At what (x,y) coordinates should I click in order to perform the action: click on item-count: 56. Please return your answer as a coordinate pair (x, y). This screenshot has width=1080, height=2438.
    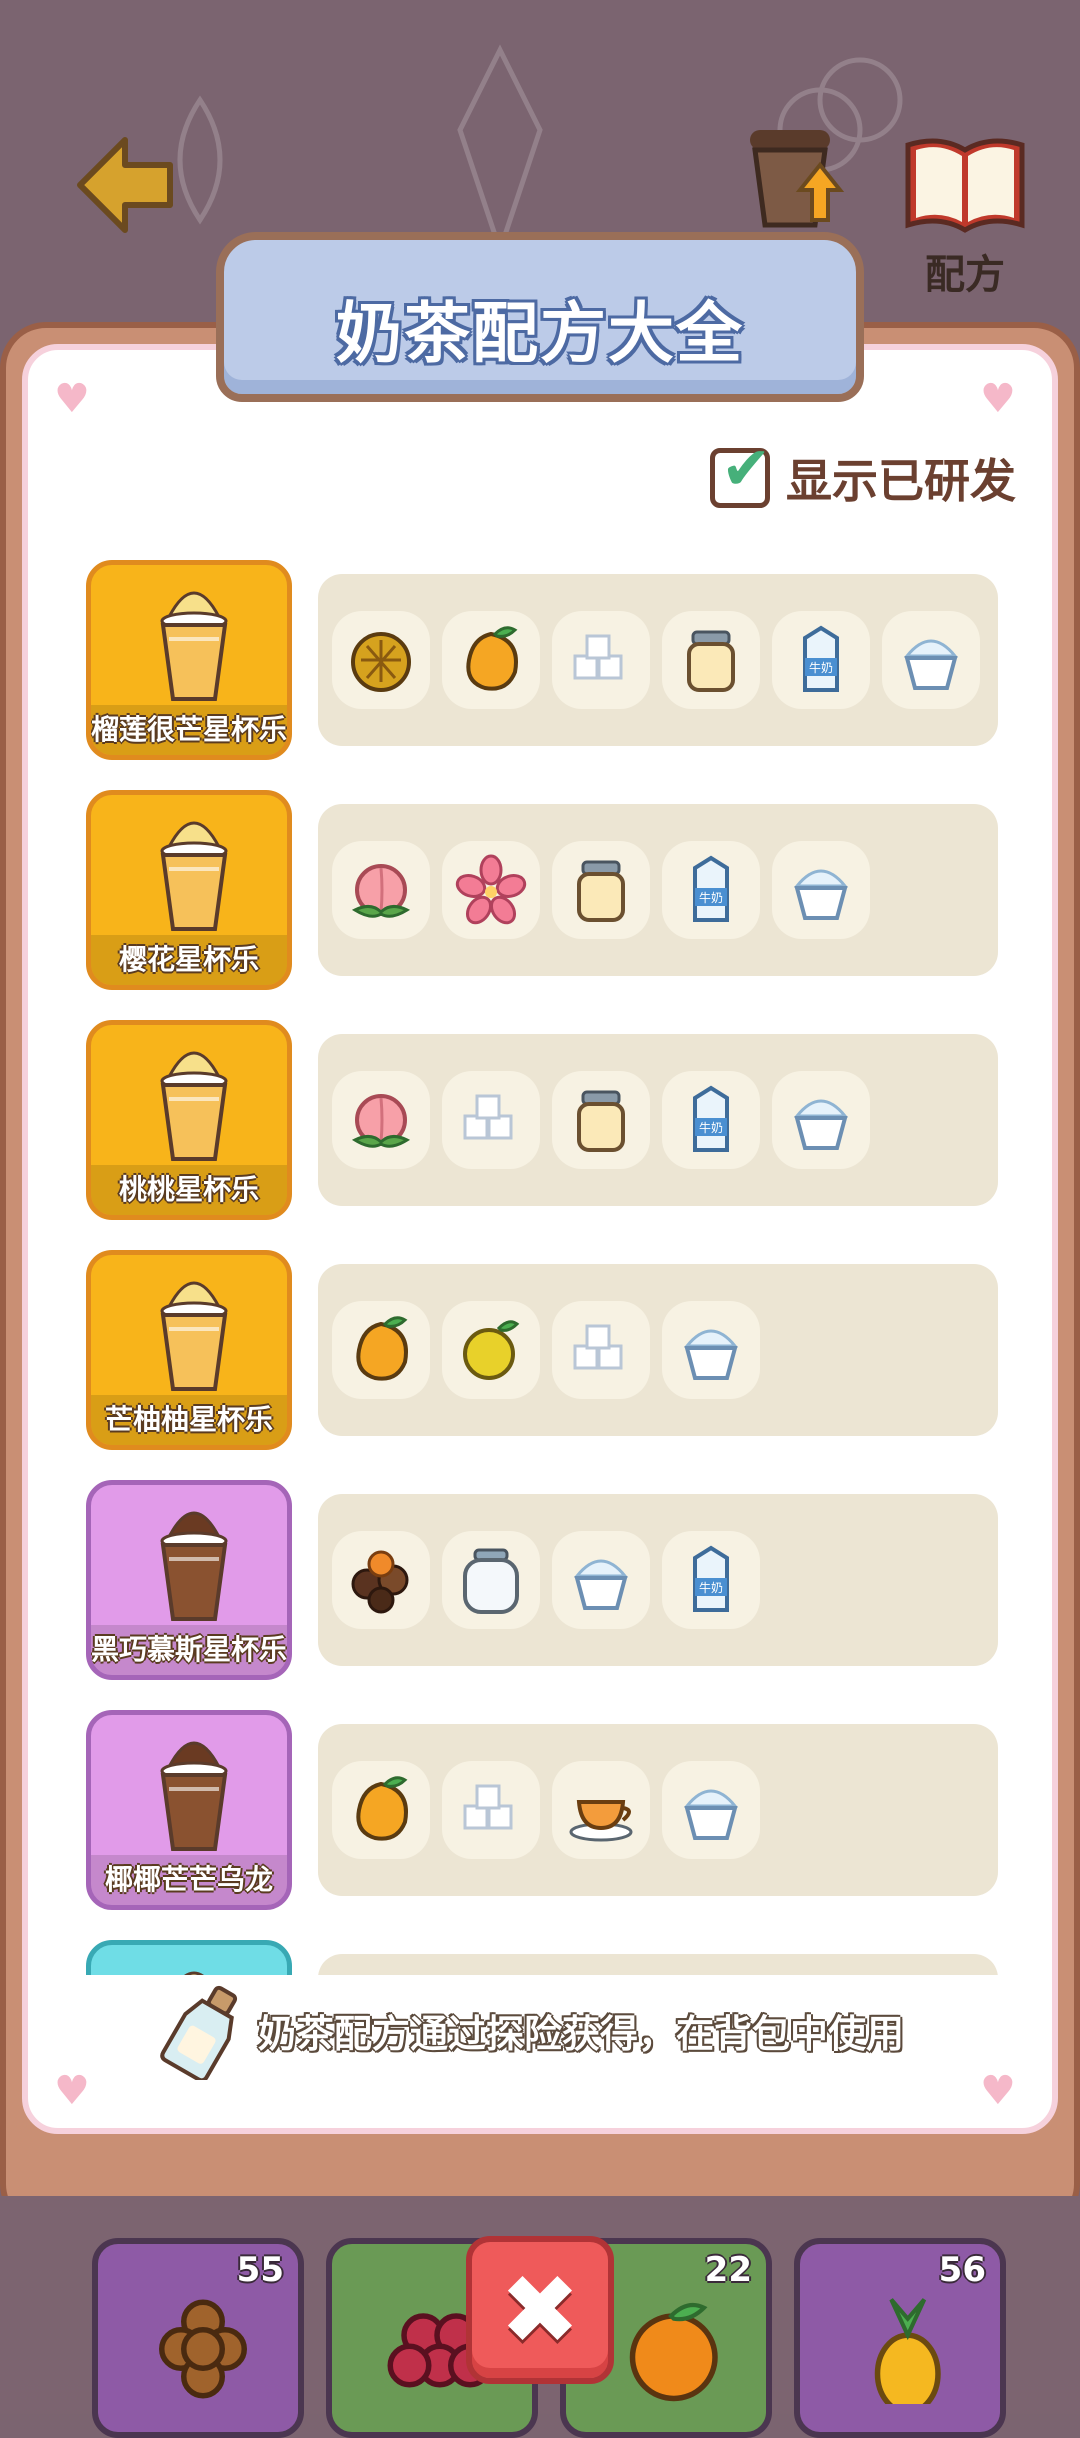
    Looking at the image, I should click on (962, 2270).